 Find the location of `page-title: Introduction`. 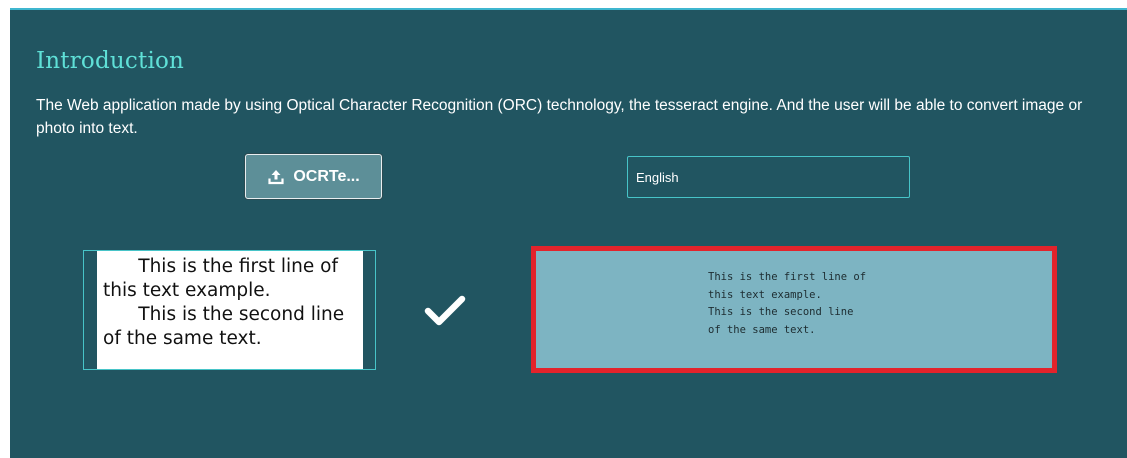

page-title: Introduction is located at coordinates (110, 61).